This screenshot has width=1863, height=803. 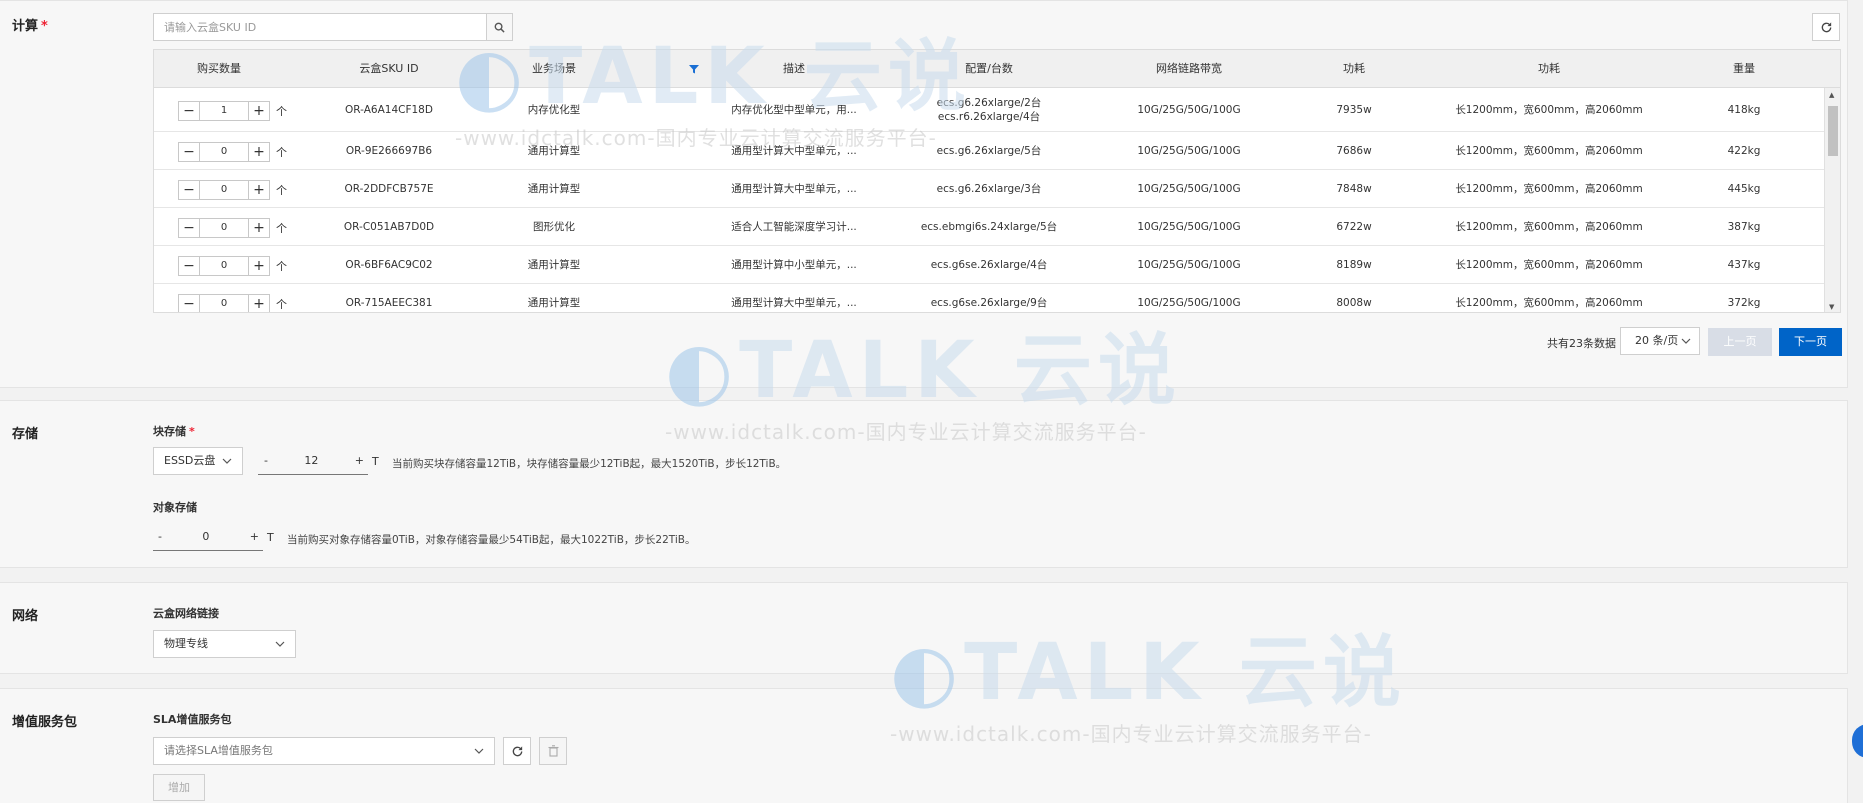 I want to click on config-cell: ecs.g6.26xlarge/2台 ecs.r6.26xlarge/4台, so click(x=989, y=110).